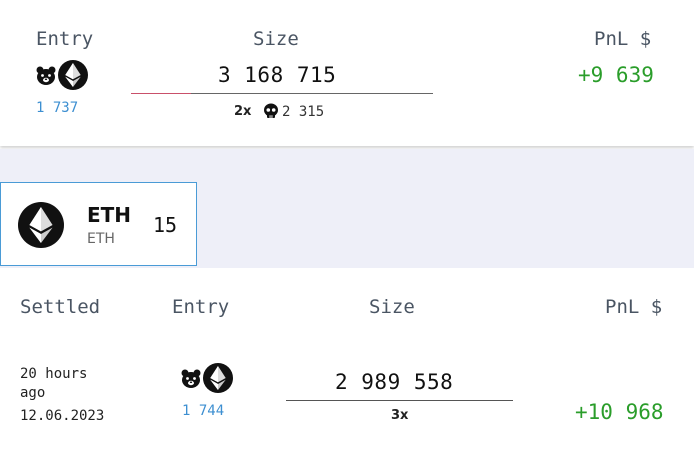 This screenshot has height=451, width=694. What do you see at coordinates (243, 111) in the screenshot?
I see `leverage-label: 2x` at bounding box center [243, 111].